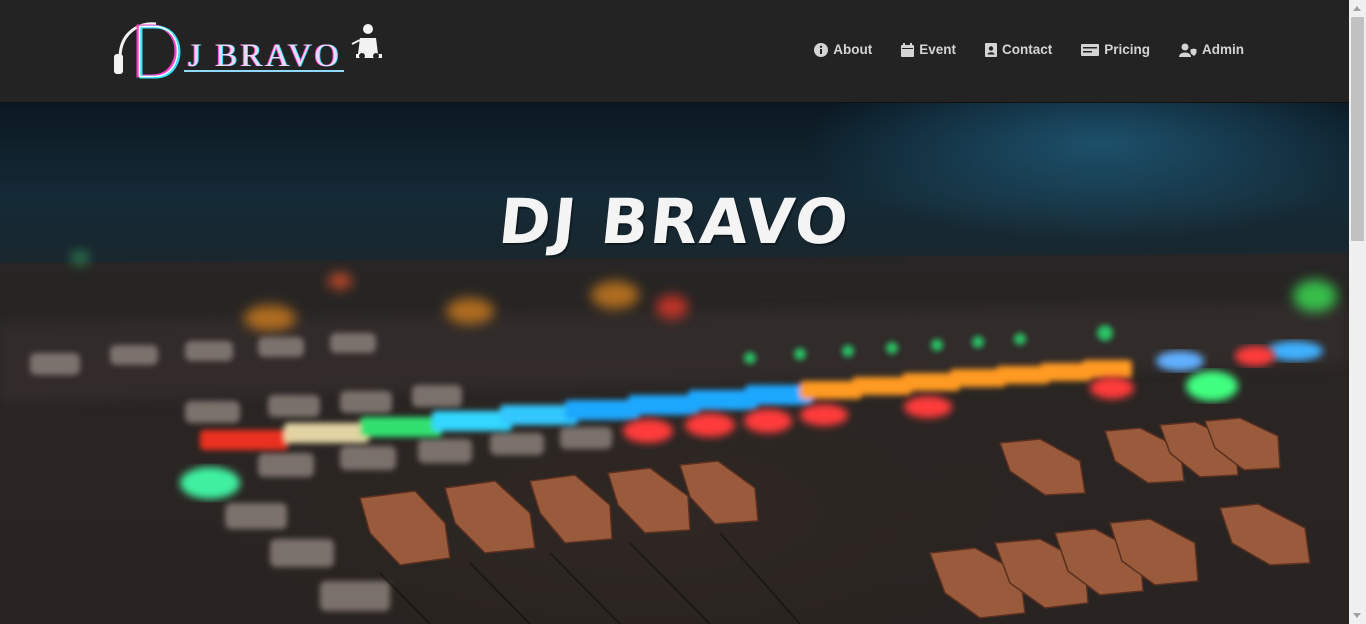 This screenshot has height=624, width=1366. I want to click on brand-logo: J BRAVO, so click(248, 50).